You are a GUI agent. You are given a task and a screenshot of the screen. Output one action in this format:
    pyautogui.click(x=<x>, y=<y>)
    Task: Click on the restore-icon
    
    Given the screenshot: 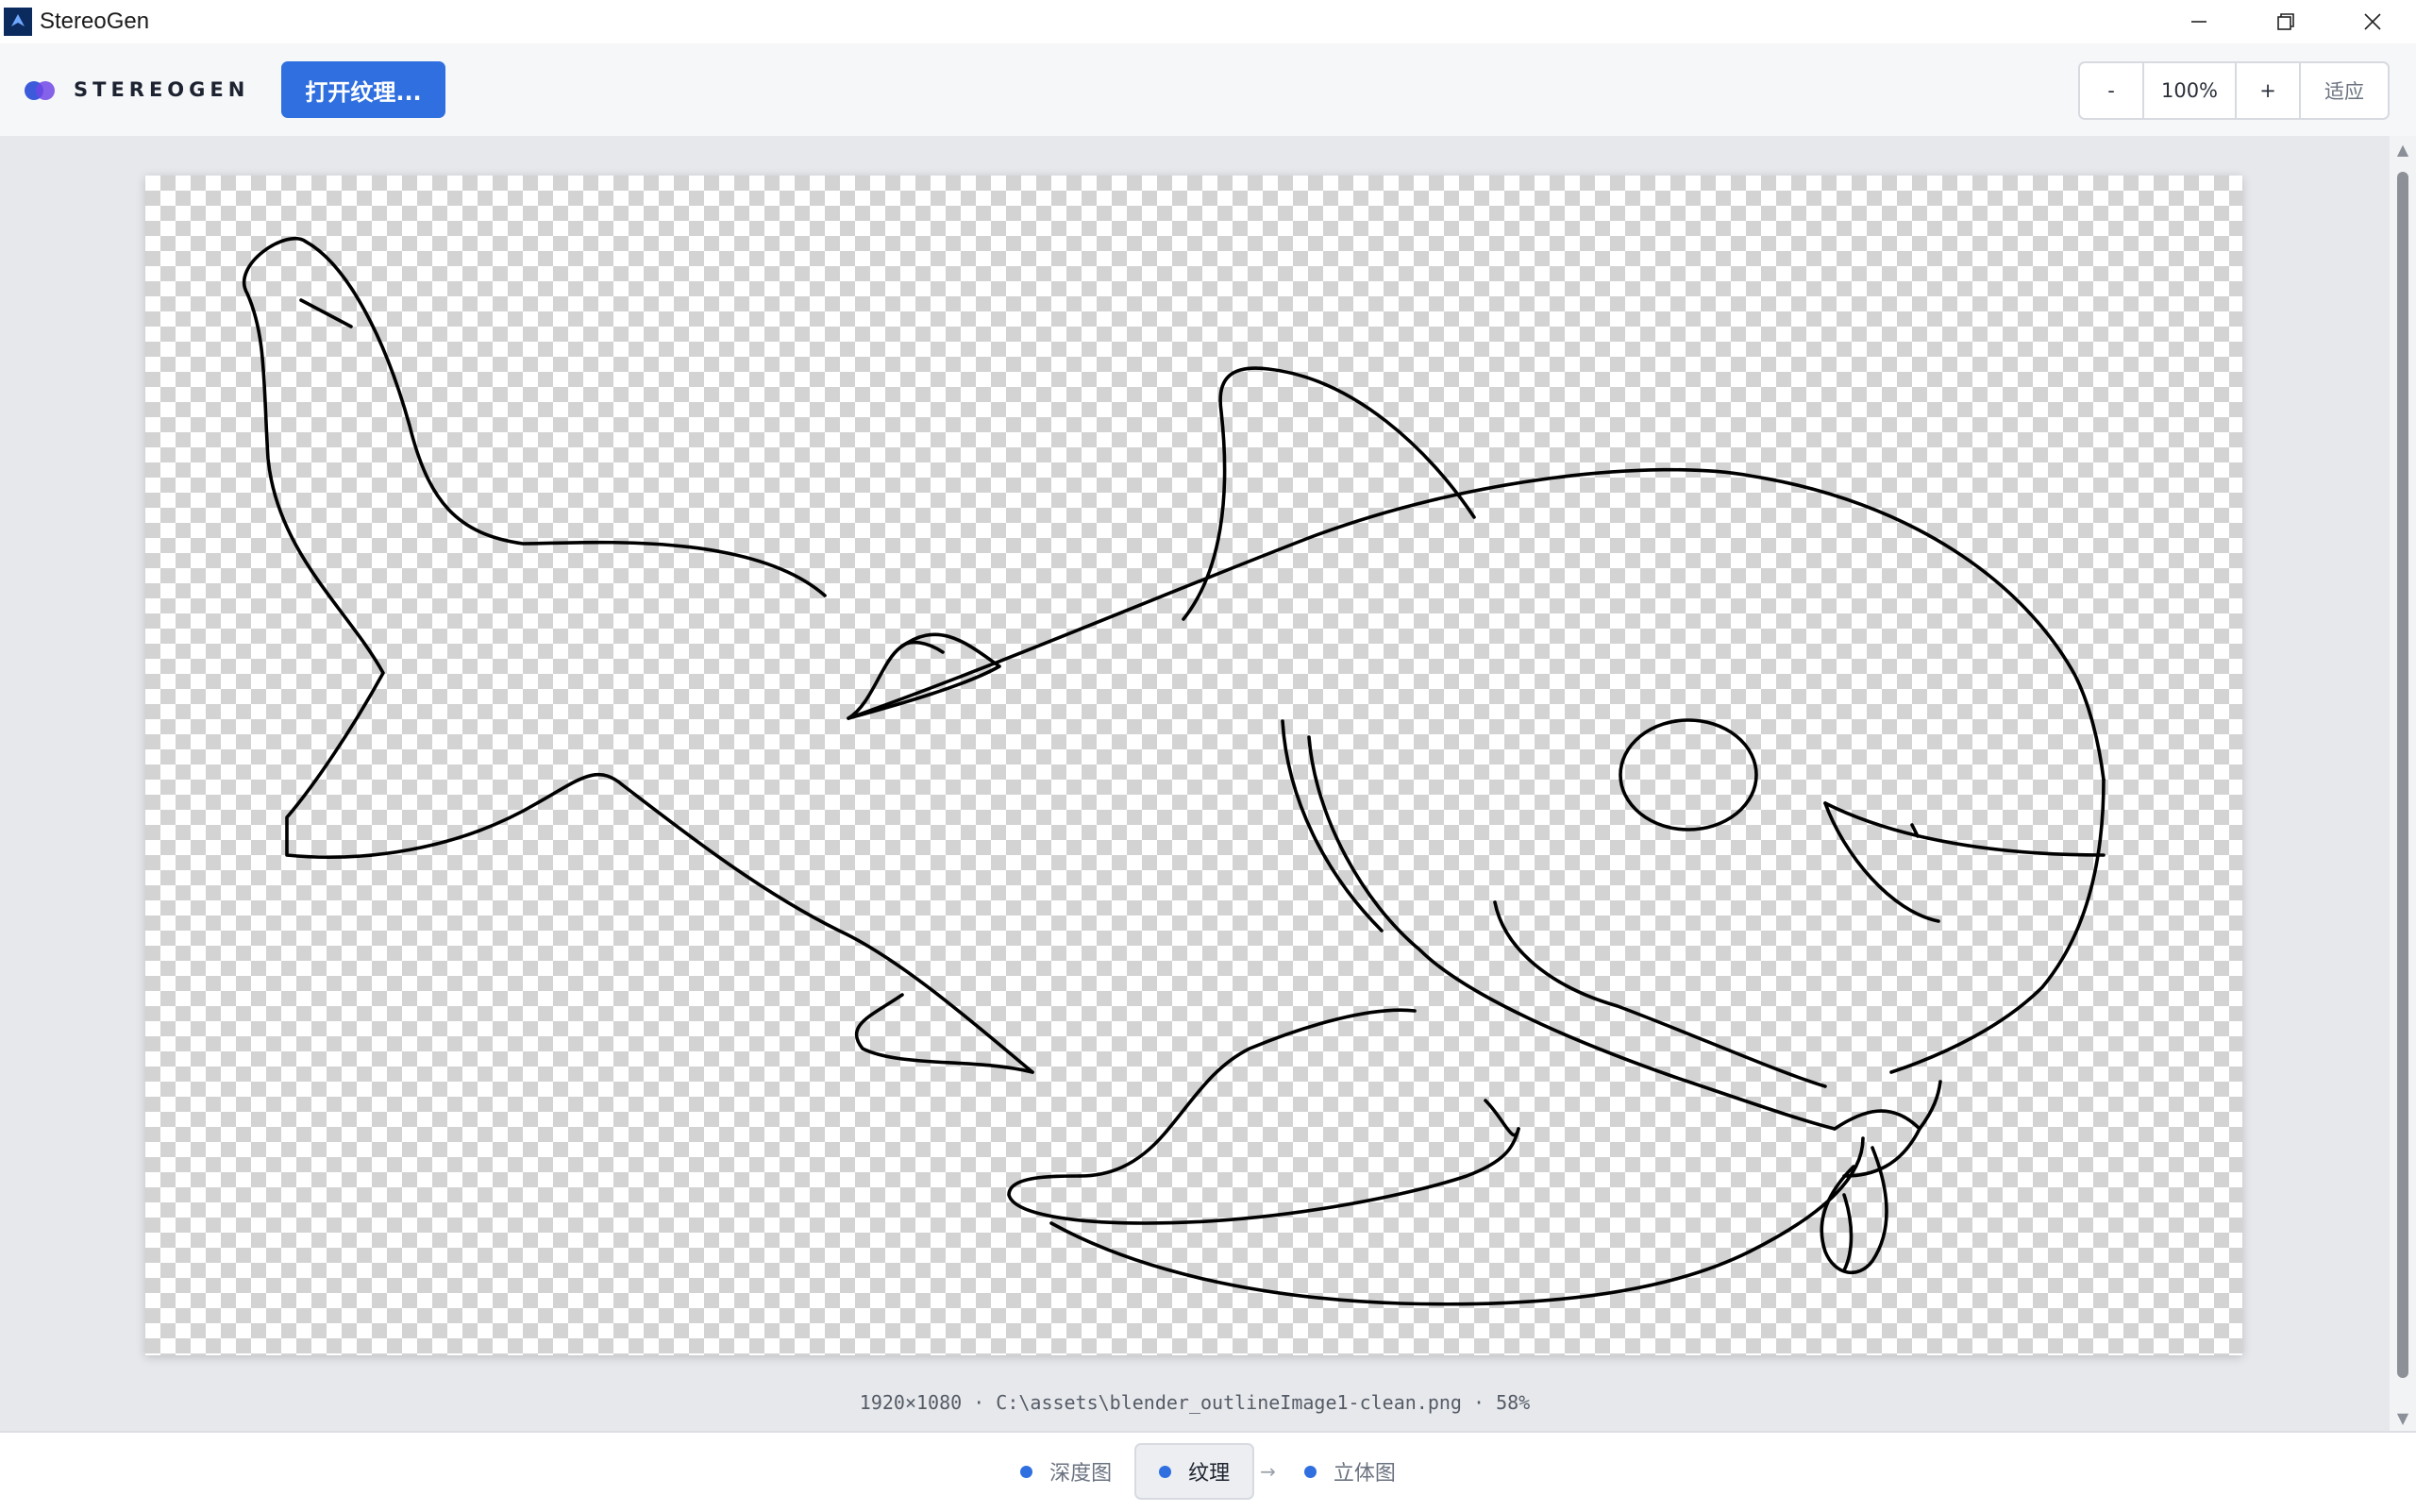 What is the action you would take?
    pyautogui.click(x=2285, y=21)
    